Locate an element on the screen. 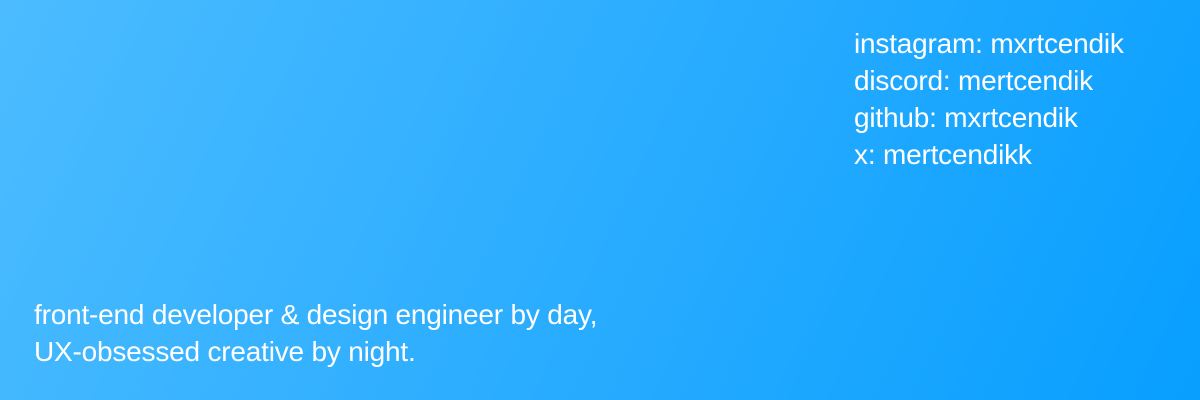 This screenshot has width=1200, height=400. social-link-github: github: mxrtcendik is located at coordinates (966, 117).